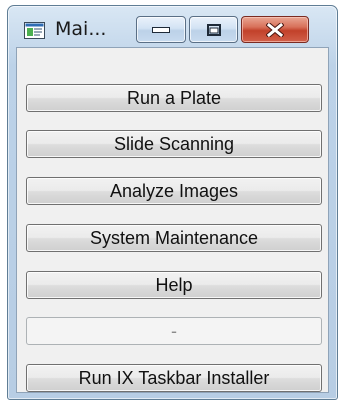 Image resolution: width=345 pixels, height=407 pixels. Describe the element at coordinates (34, 30) in the screenshot. I see `app-window-icon` at that location.